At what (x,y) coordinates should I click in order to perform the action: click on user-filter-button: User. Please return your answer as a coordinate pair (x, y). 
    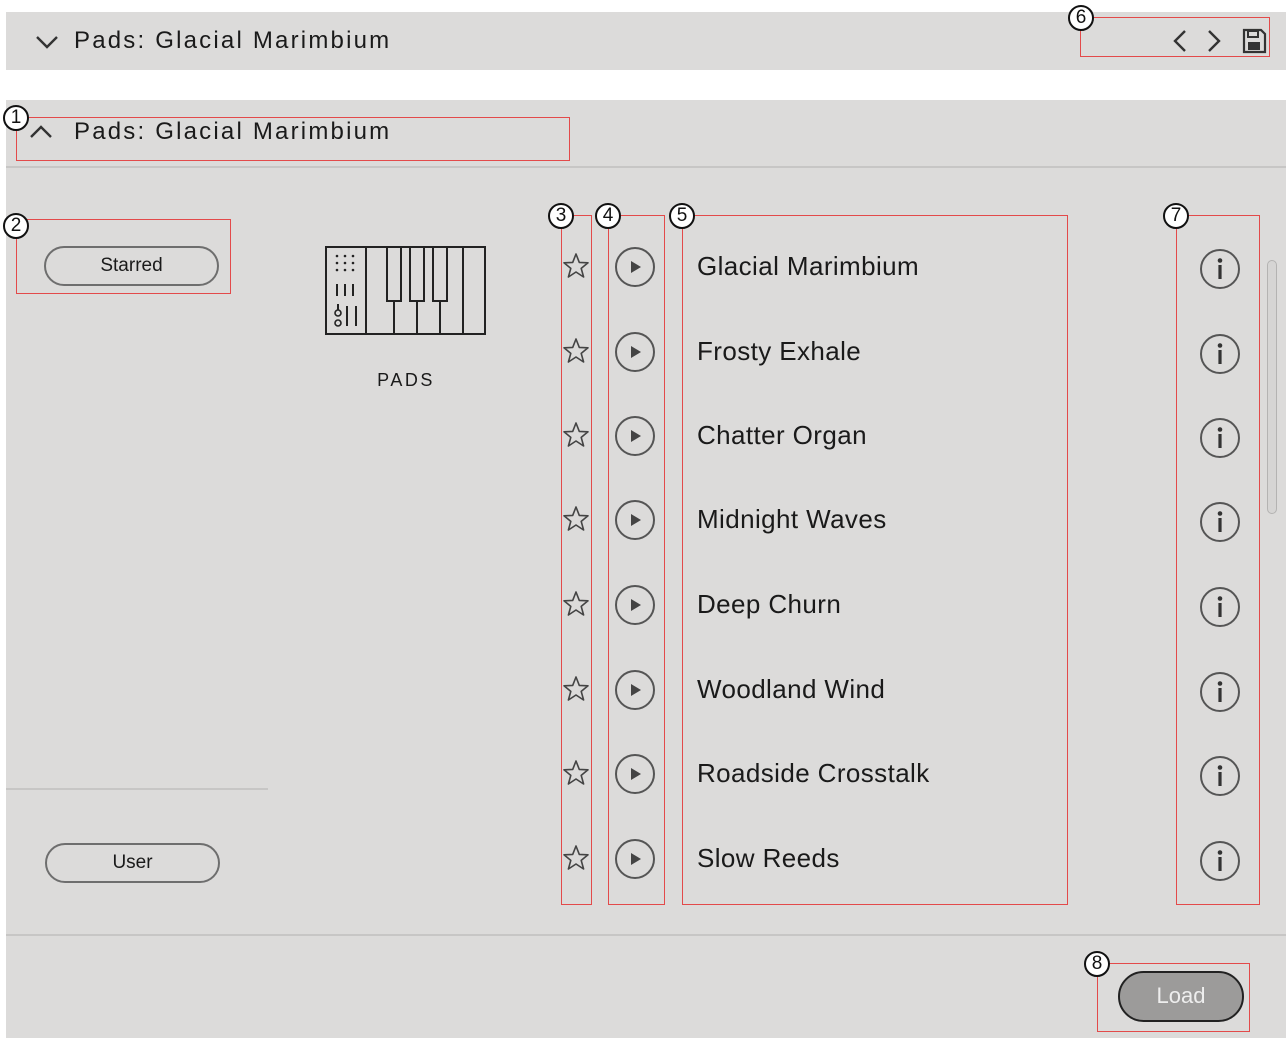
    Looking at the image, I should click on (132, 863).